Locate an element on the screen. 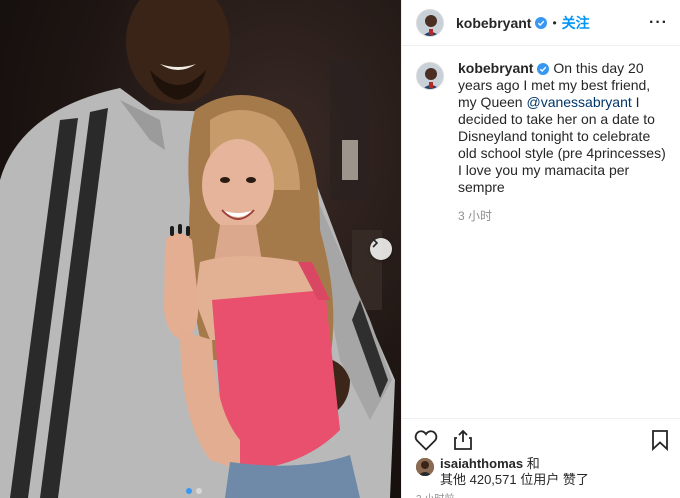 The image size is (680, 498). follow-button: 关注 is located at coordinates (576, 23).